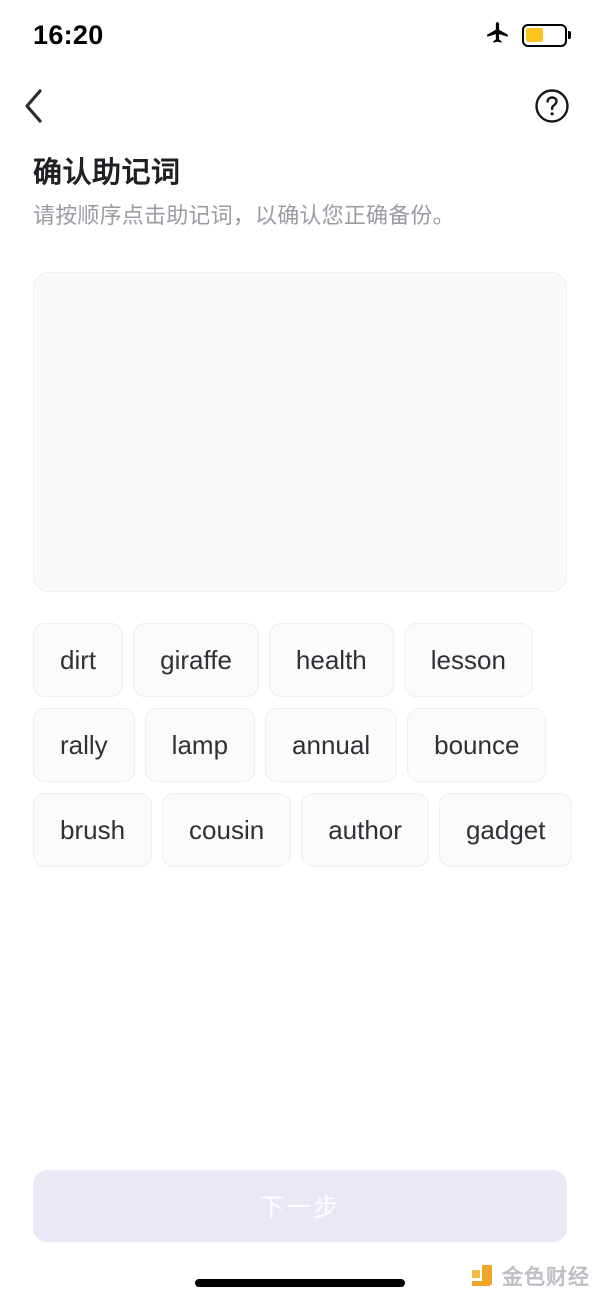 Image resolution: width=600 pixels, height=1299 pixels. Describe the element at coordinates (227, 830) in the screenshot. I see `word-chip: cousin` at that location.